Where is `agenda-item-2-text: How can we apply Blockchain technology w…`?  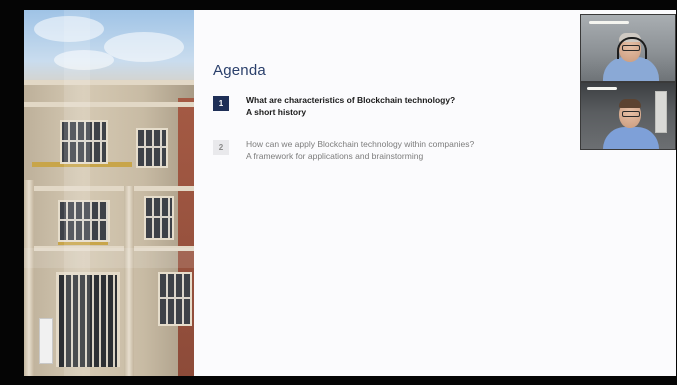
agenda-item-2-text: How can we apply Blockchain technology w… is located at coordinates (360, 150).